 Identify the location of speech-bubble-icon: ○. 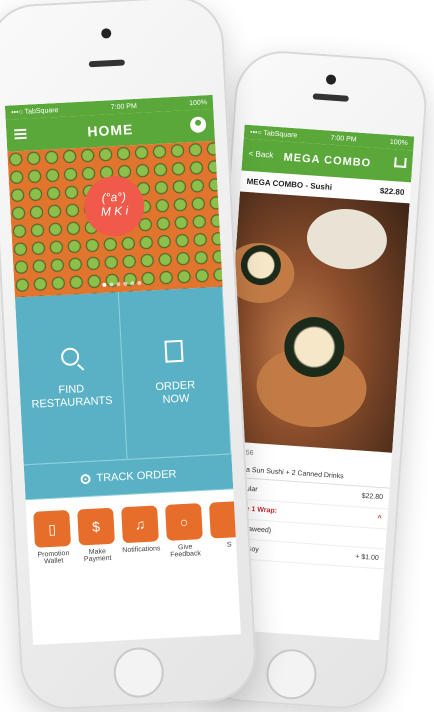
(184, 522).